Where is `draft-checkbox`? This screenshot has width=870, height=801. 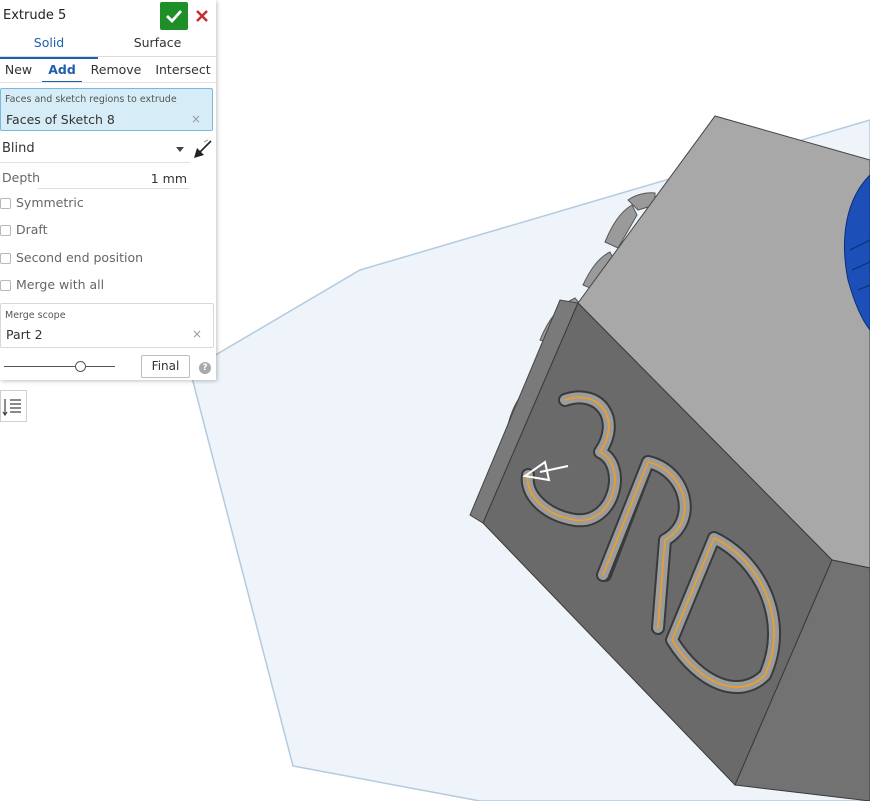
draft-checkbox is located at coordinates (5, 230).